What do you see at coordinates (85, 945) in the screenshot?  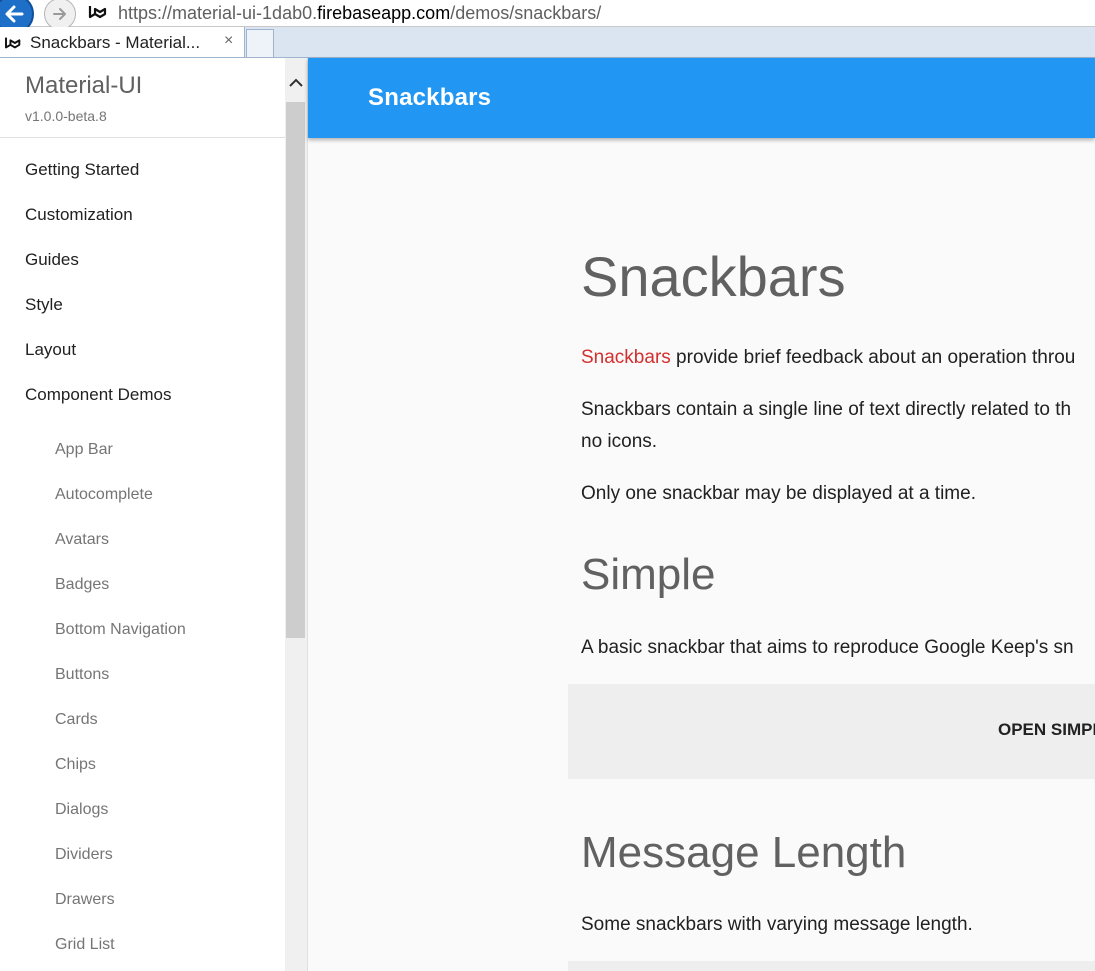 I see `demo-item-grid-list: Grid List` at bounding box center [85, 945].